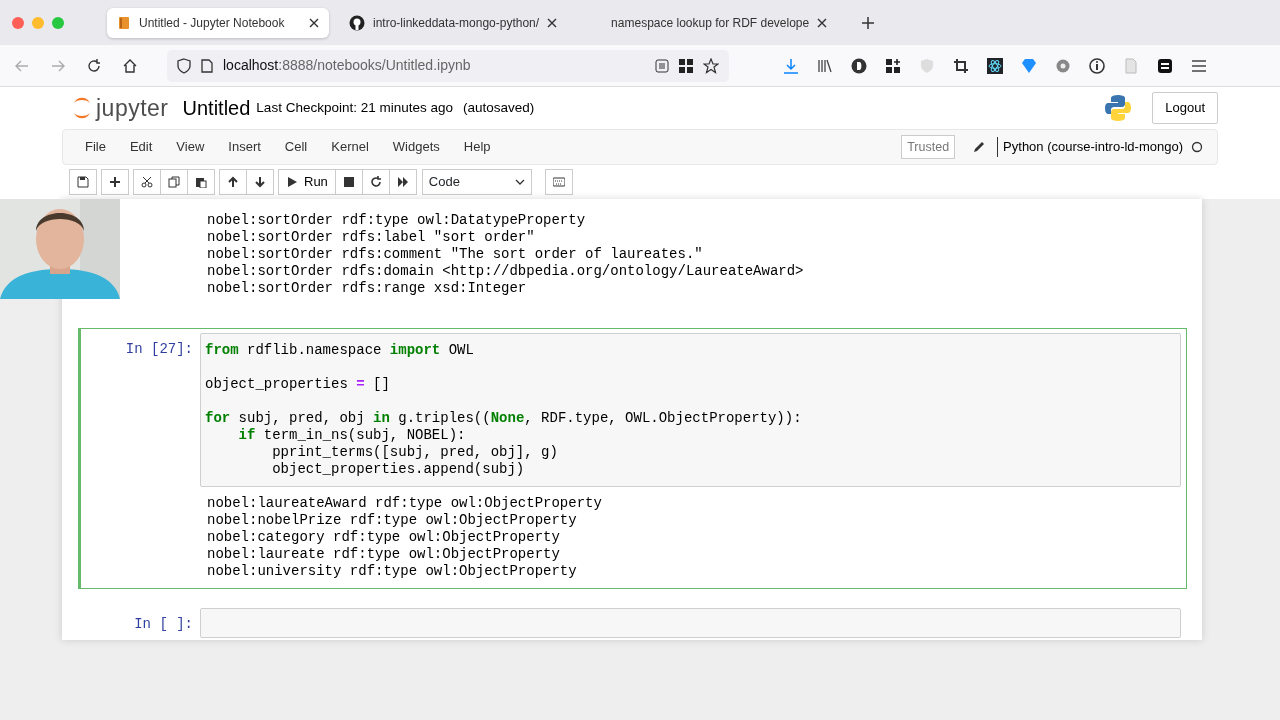 Image resolution: width=1280 pixels, height=720 pixels. What do you see at coordinates (893, 65) in the screenshot?
I see `grid-plus-icon` at bounding box center [893, 65].